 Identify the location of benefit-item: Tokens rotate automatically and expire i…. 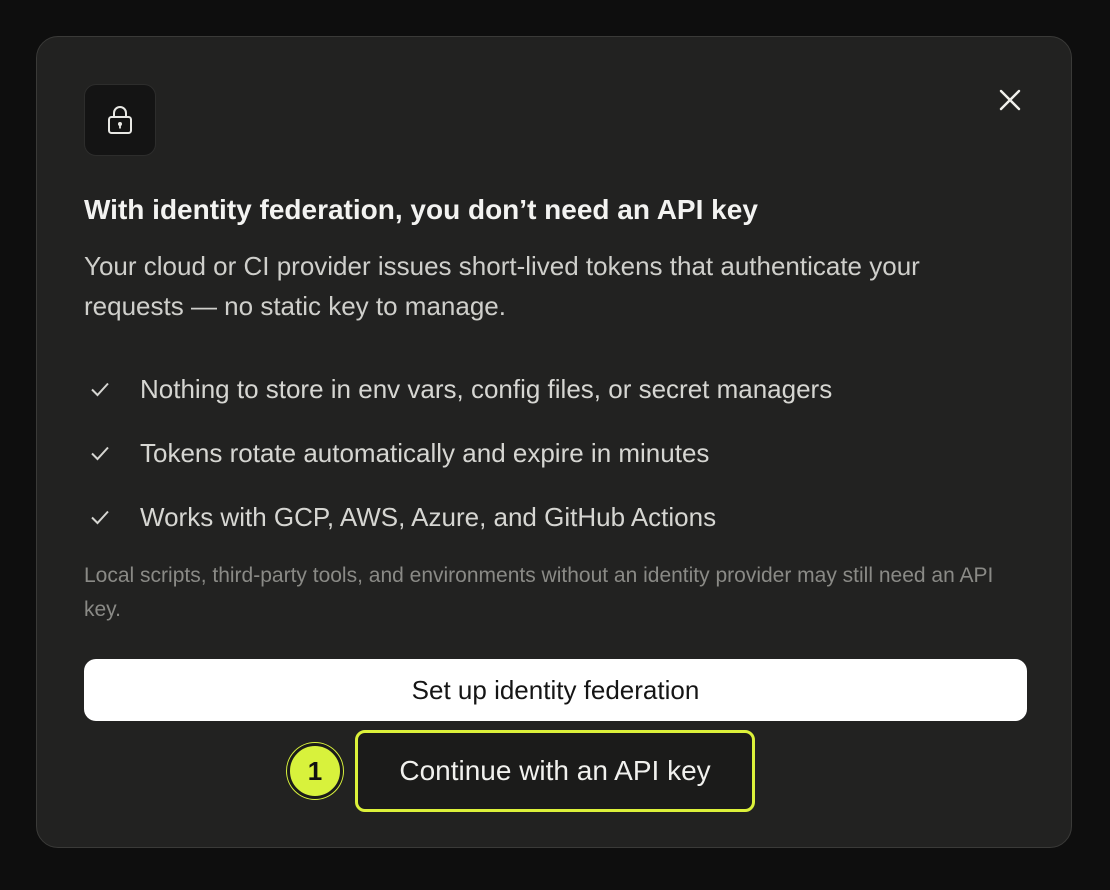
(458, 453).